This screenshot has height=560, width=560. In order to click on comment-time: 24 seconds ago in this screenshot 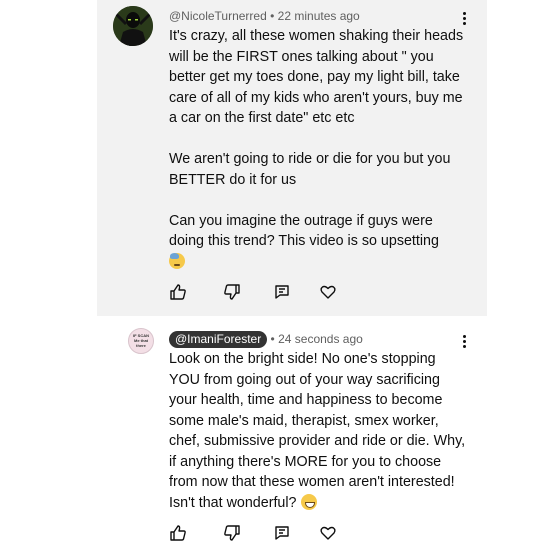, I will do `click(320, 339)`.